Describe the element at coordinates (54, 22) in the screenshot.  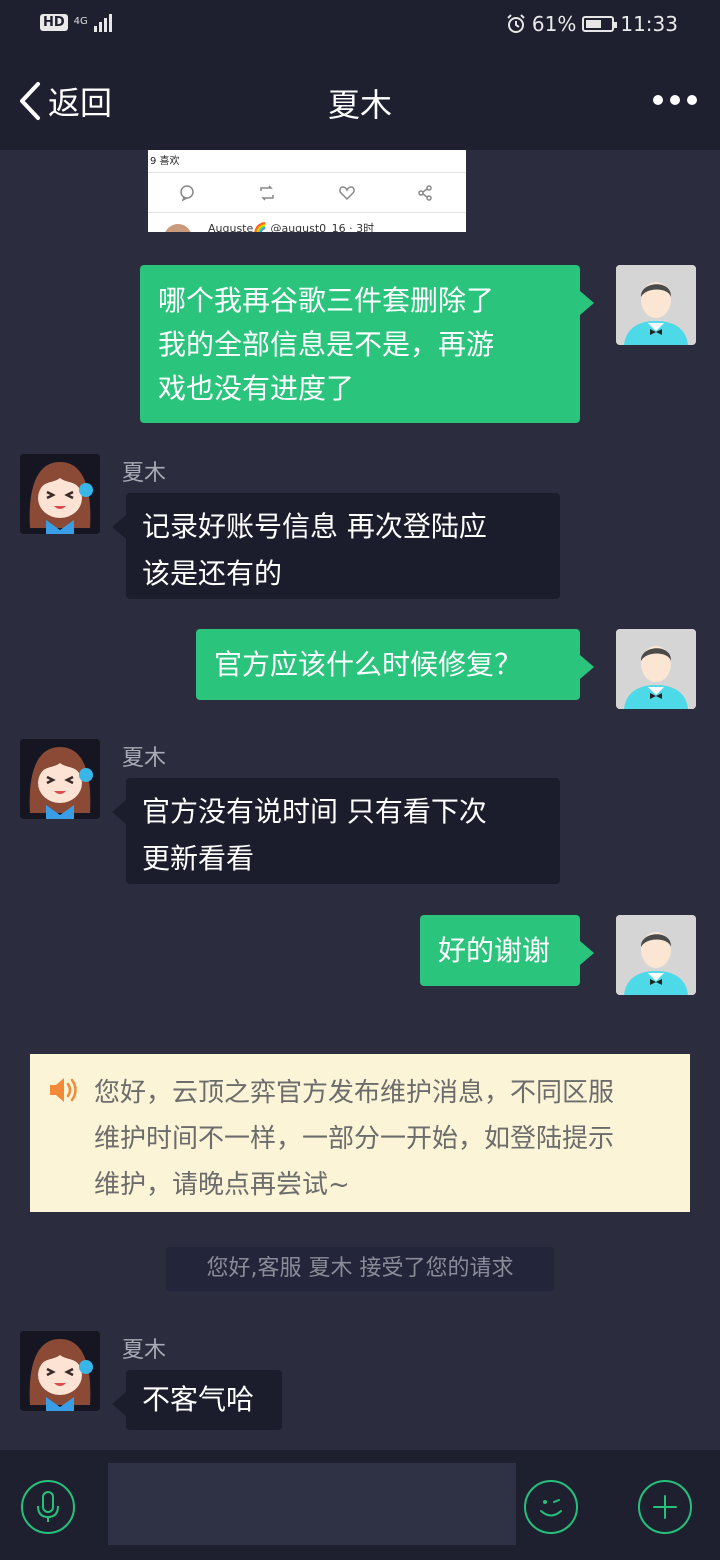
I see `hd-badge: HD` at that location.